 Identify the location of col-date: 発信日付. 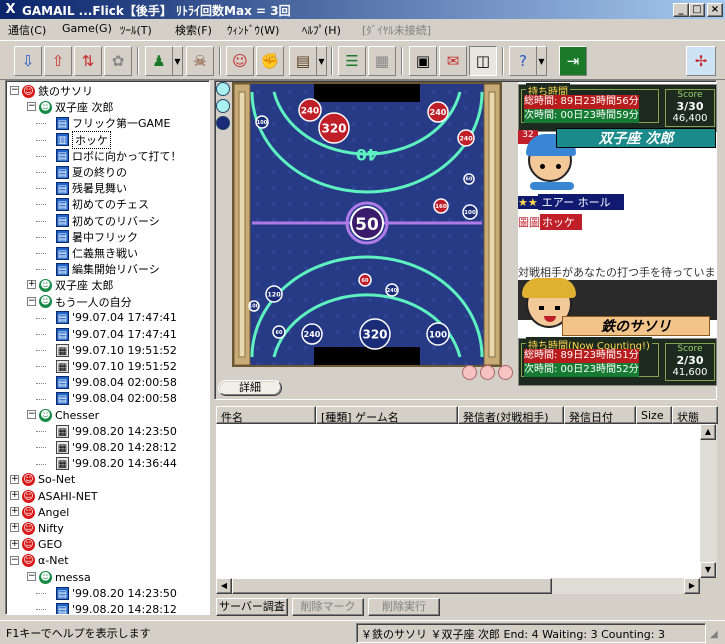
(600, 415).